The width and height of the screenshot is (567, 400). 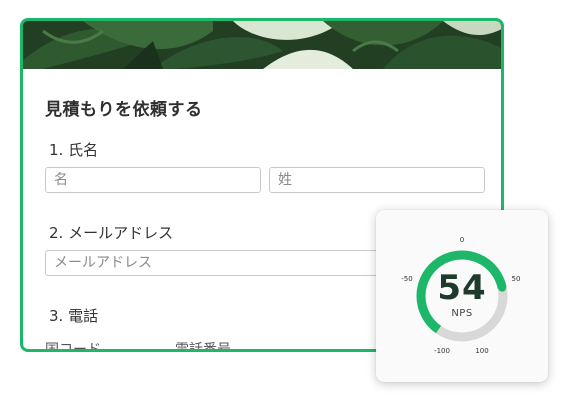 I want to click on country-code-label: 国コード, so click(x=73, y=347).